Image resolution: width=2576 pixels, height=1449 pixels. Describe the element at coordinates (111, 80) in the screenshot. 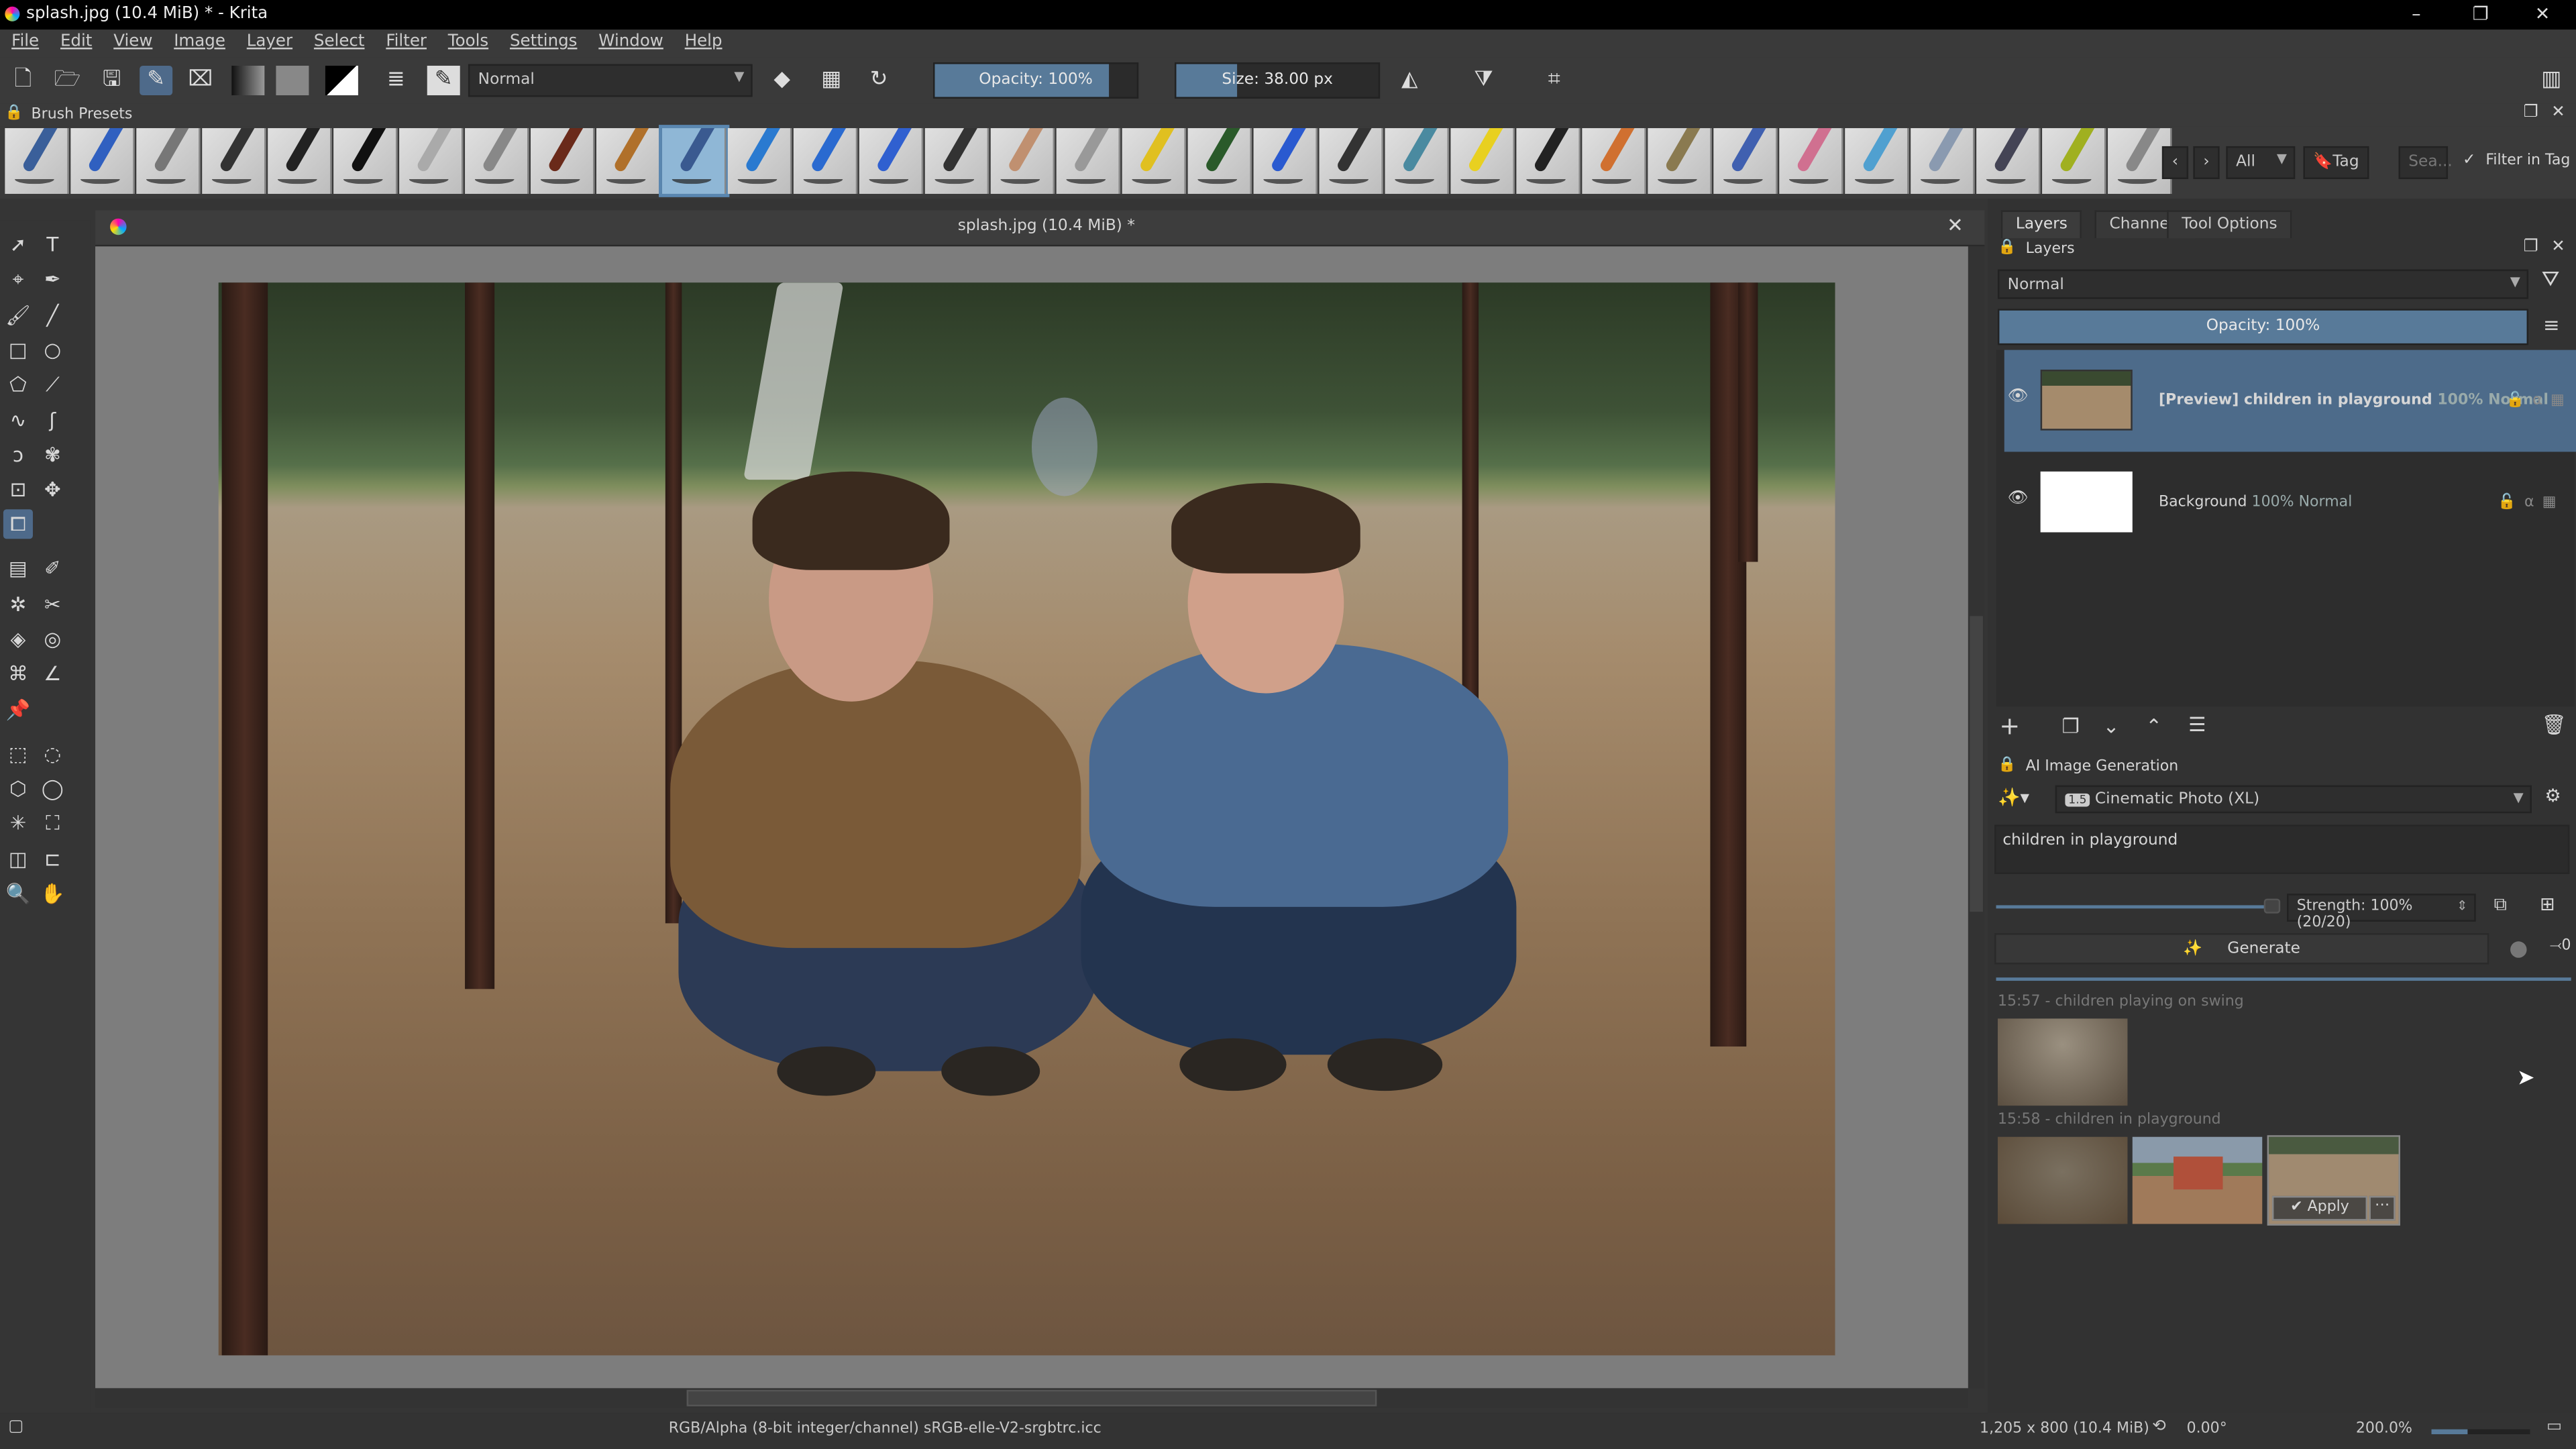

I see `save-icon: 🖫` at that location.